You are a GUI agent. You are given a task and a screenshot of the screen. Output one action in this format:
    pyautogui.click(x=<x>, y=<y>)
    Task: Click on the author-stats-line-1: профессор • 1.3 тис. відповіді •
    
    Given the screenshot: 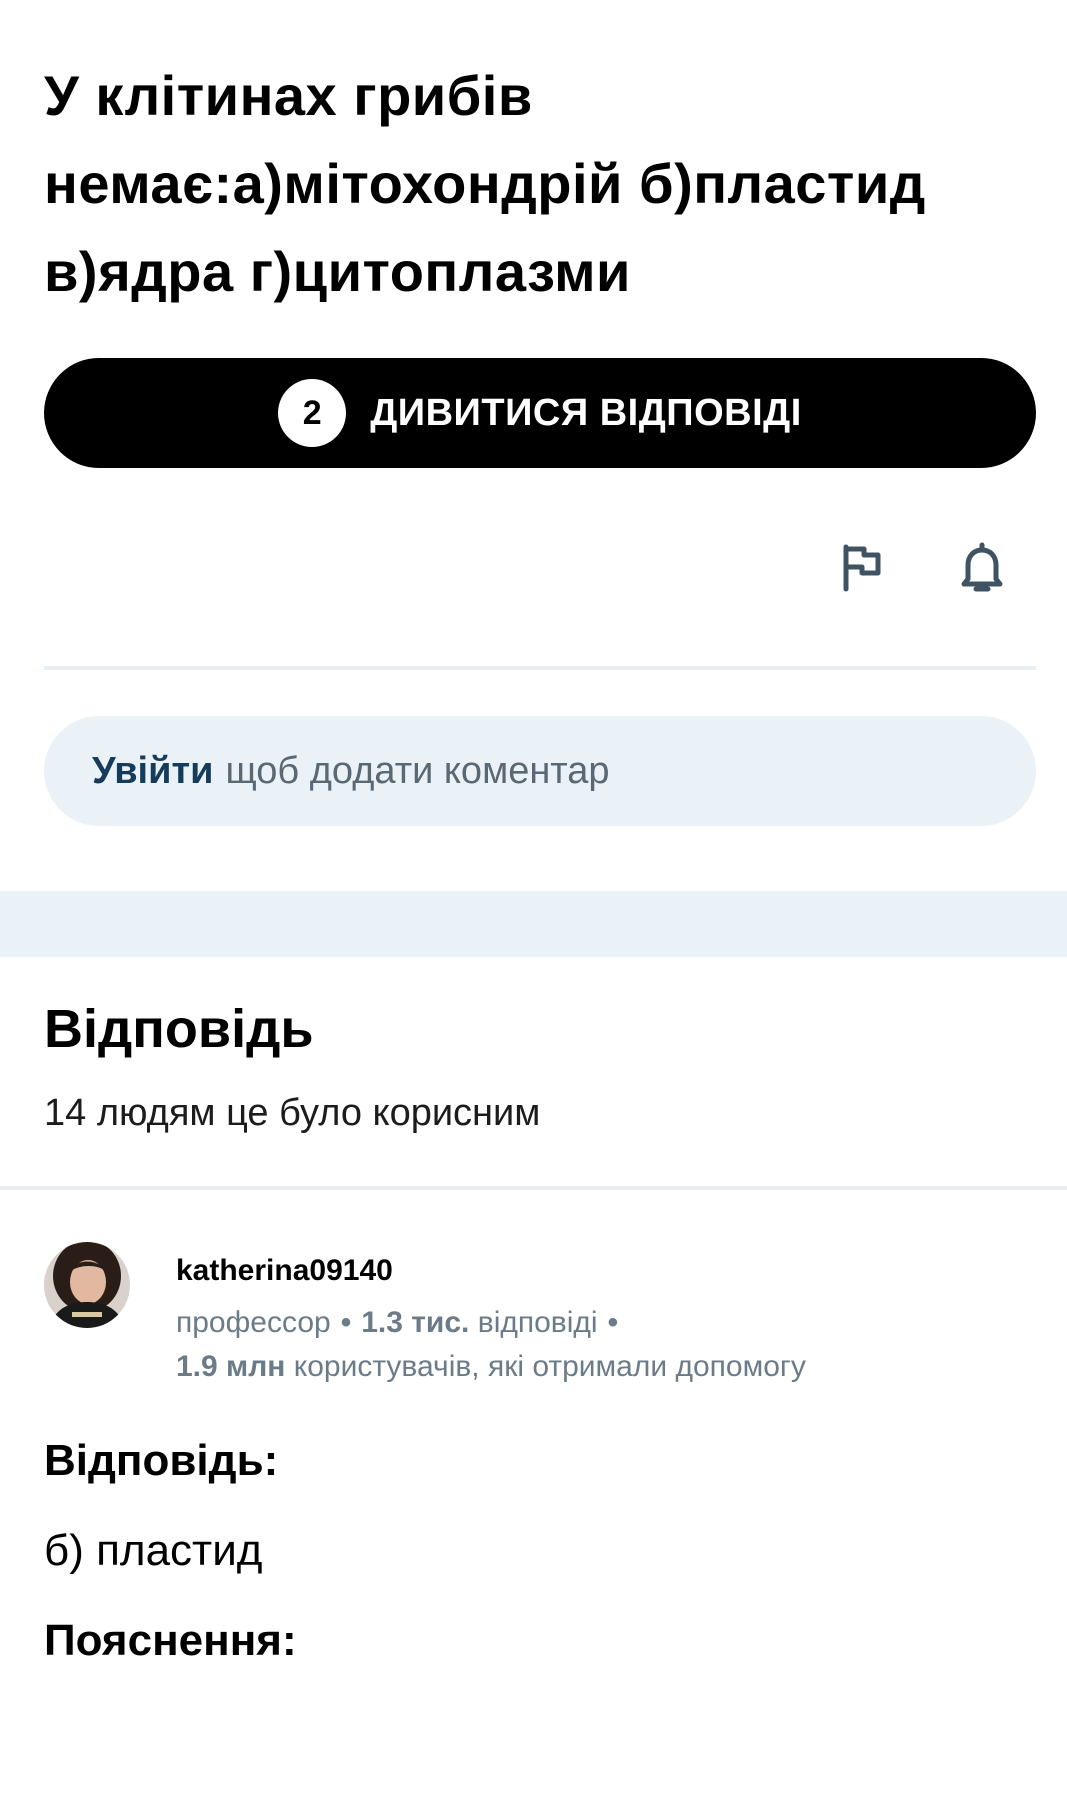 What is the action you would take?
    pyautogui.click(x=402, y=1323)
    